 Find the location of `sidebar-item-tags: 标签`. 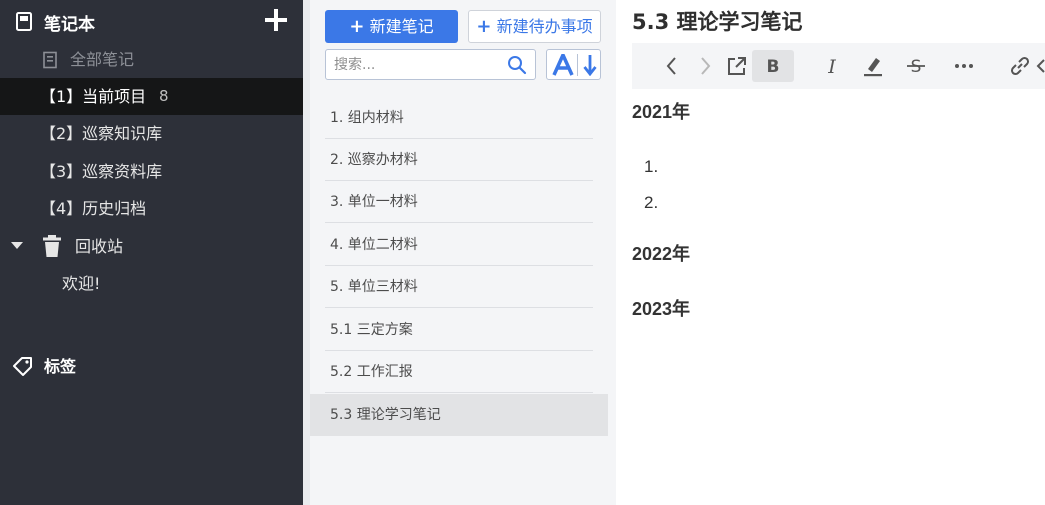

sidebar-item-tags: 标签 is located at coordinates (151, 366).